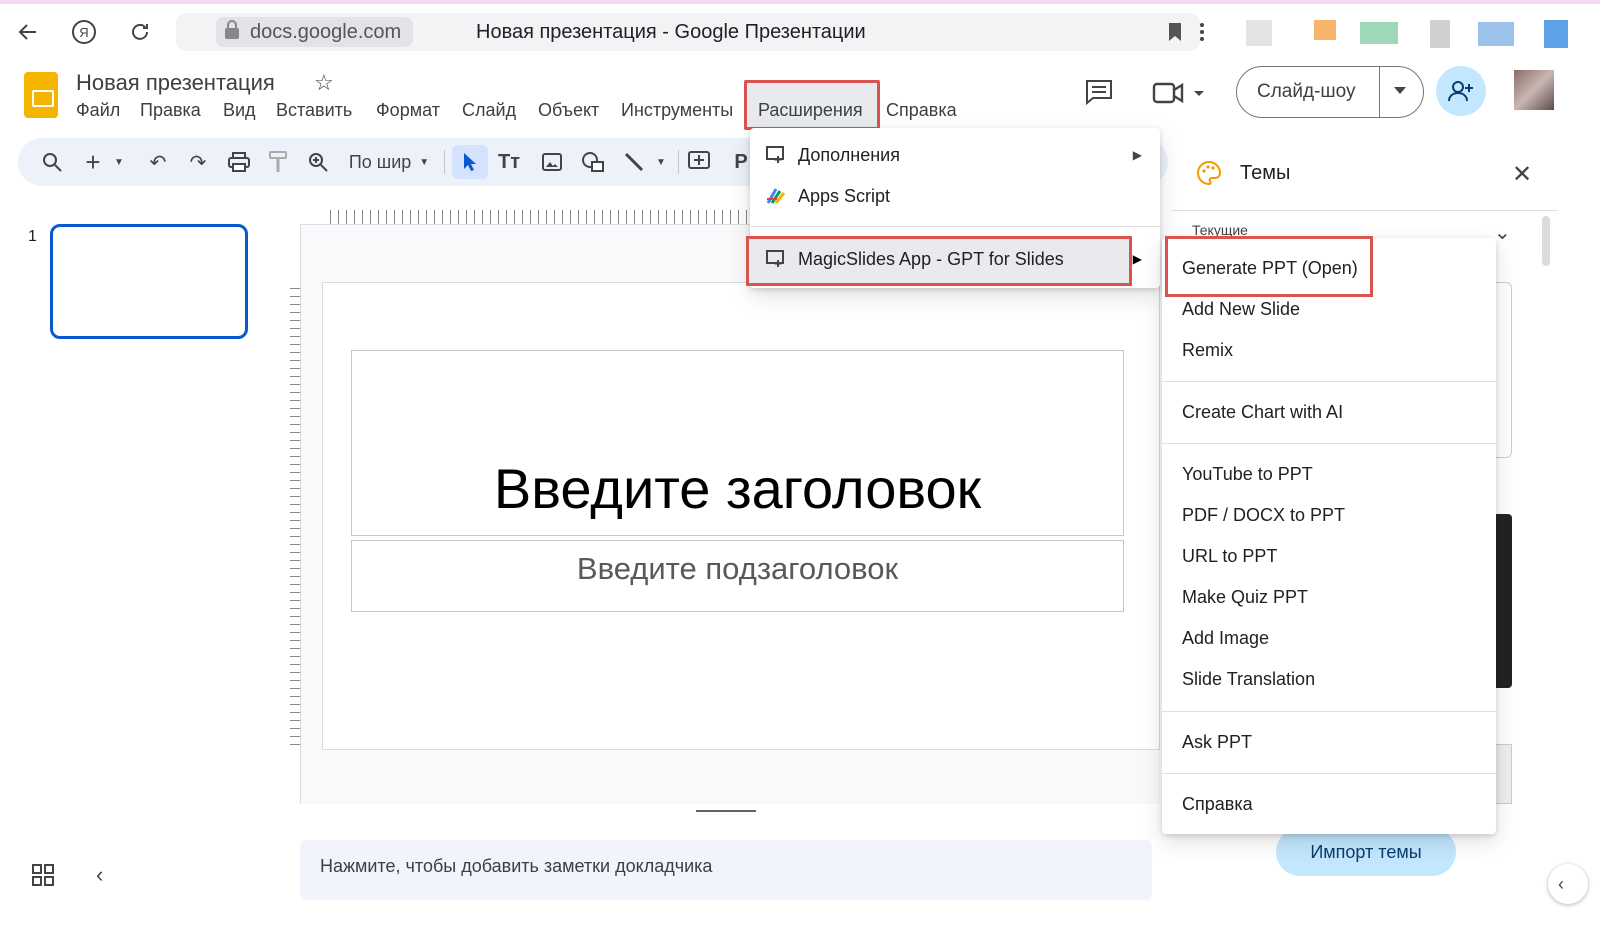 The image size is (1600, 930). I want to click on subtitle-placeholder: Введите подзаголовок, so click(737, 576).